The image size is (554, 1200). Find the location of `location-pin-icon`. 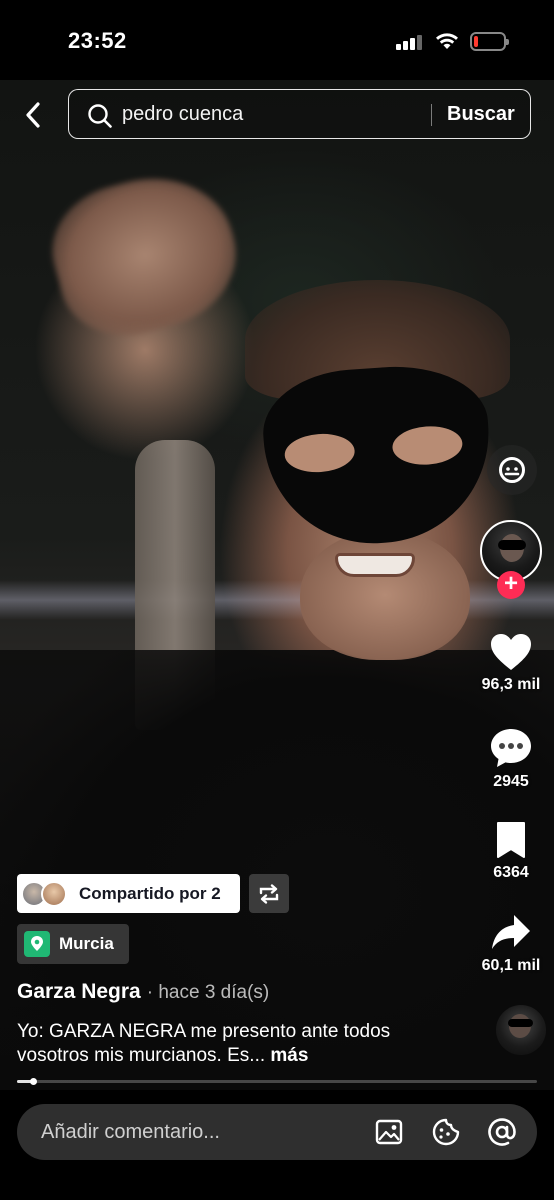

location-pin-icon is located at coordinates (37, 944).